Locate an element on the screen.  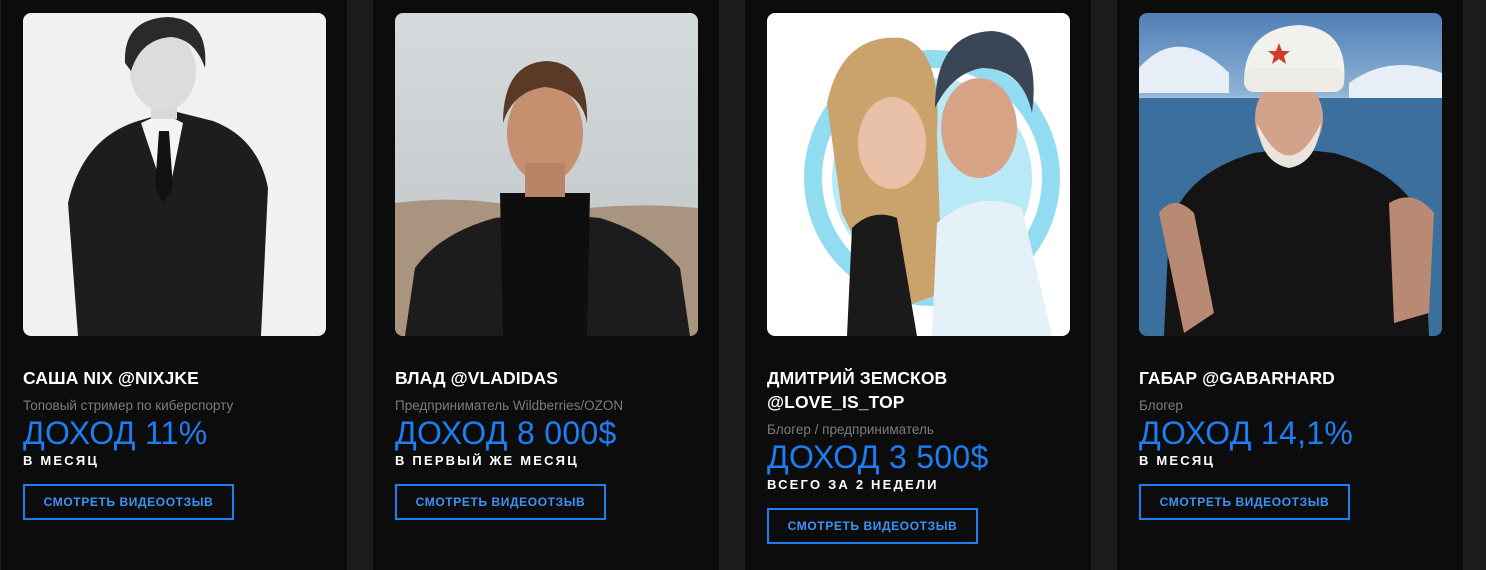
income-value: ДОХОД 3 500$ is located at coordinates (878, 457).